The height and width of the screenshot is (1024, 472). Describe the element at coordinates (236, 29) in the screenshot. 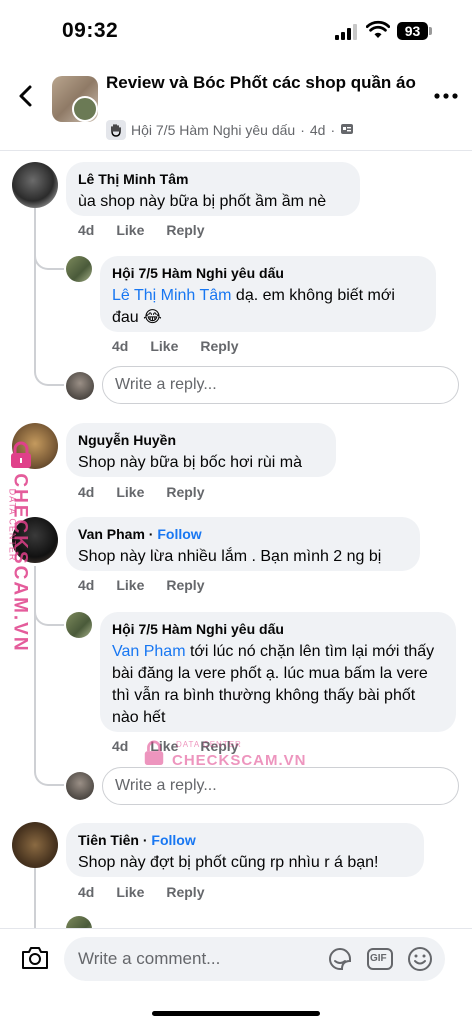

I see `status-bar: 09:32 93` at that location.